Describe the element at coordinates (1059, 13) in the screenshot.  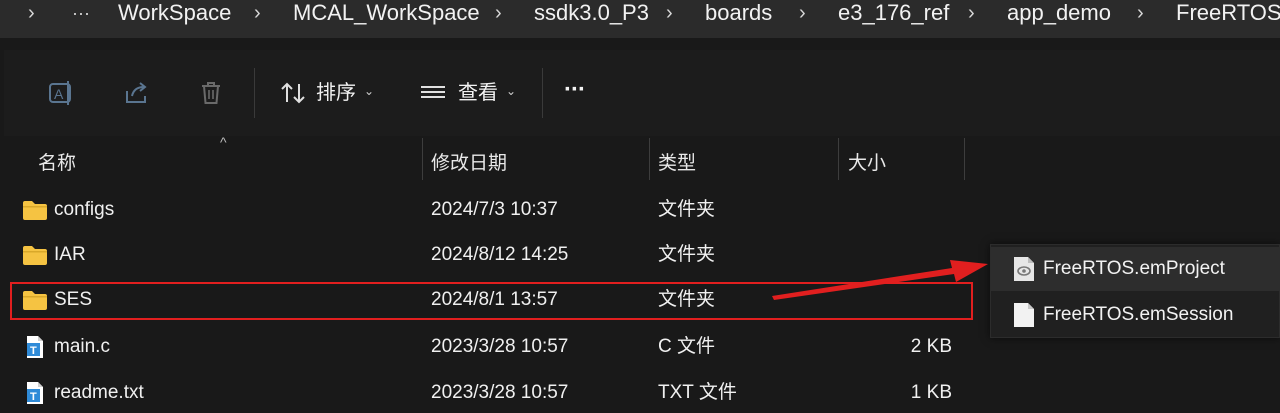
I see `breadcrumb-item-app-demo: app_demo` at that location.